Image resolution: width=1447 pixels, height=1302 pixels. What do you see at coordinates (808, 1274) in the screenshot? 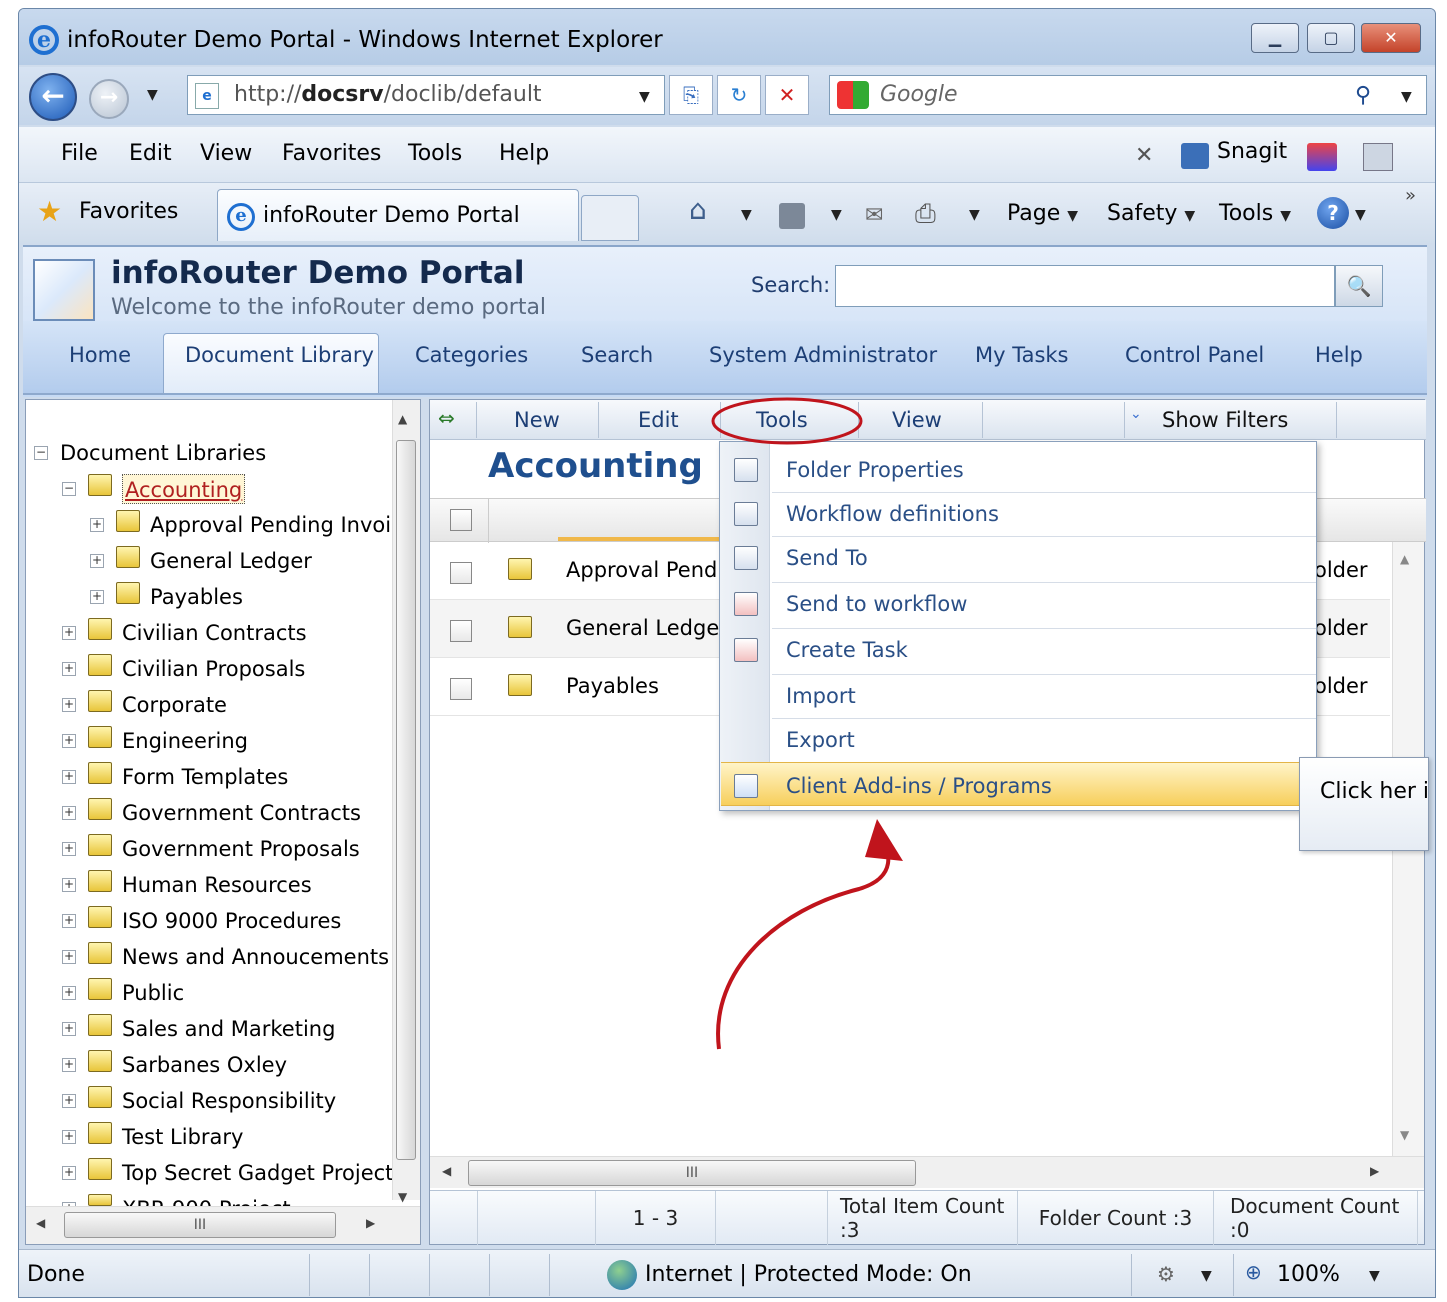
I see `security-zone: Internet | Protected Mode: On` at bounding box center [808, 1274].